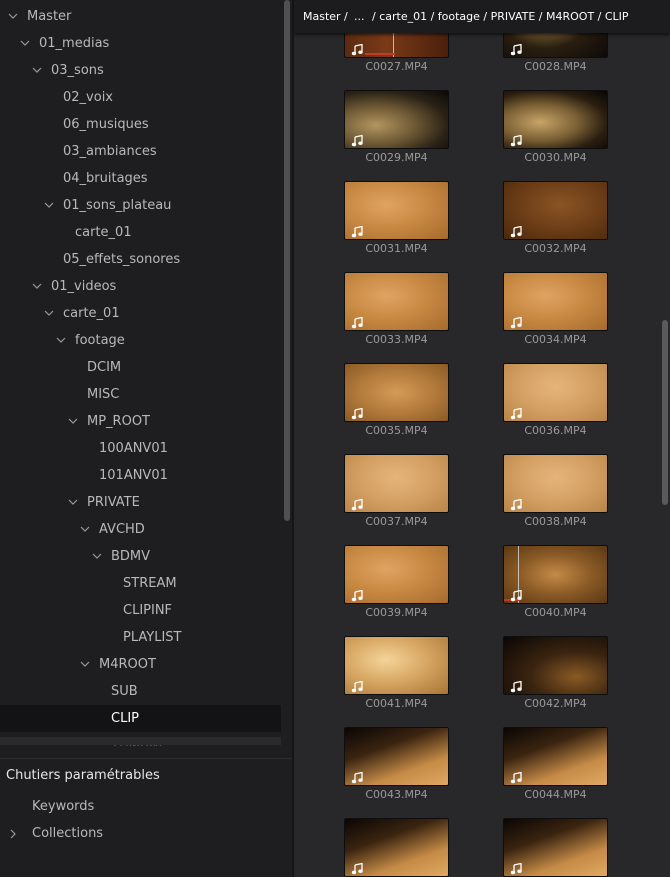  Describe the element at coordinates (396, 794) in the screenshot. I see `clip-name: C0043.MP4` at that location.